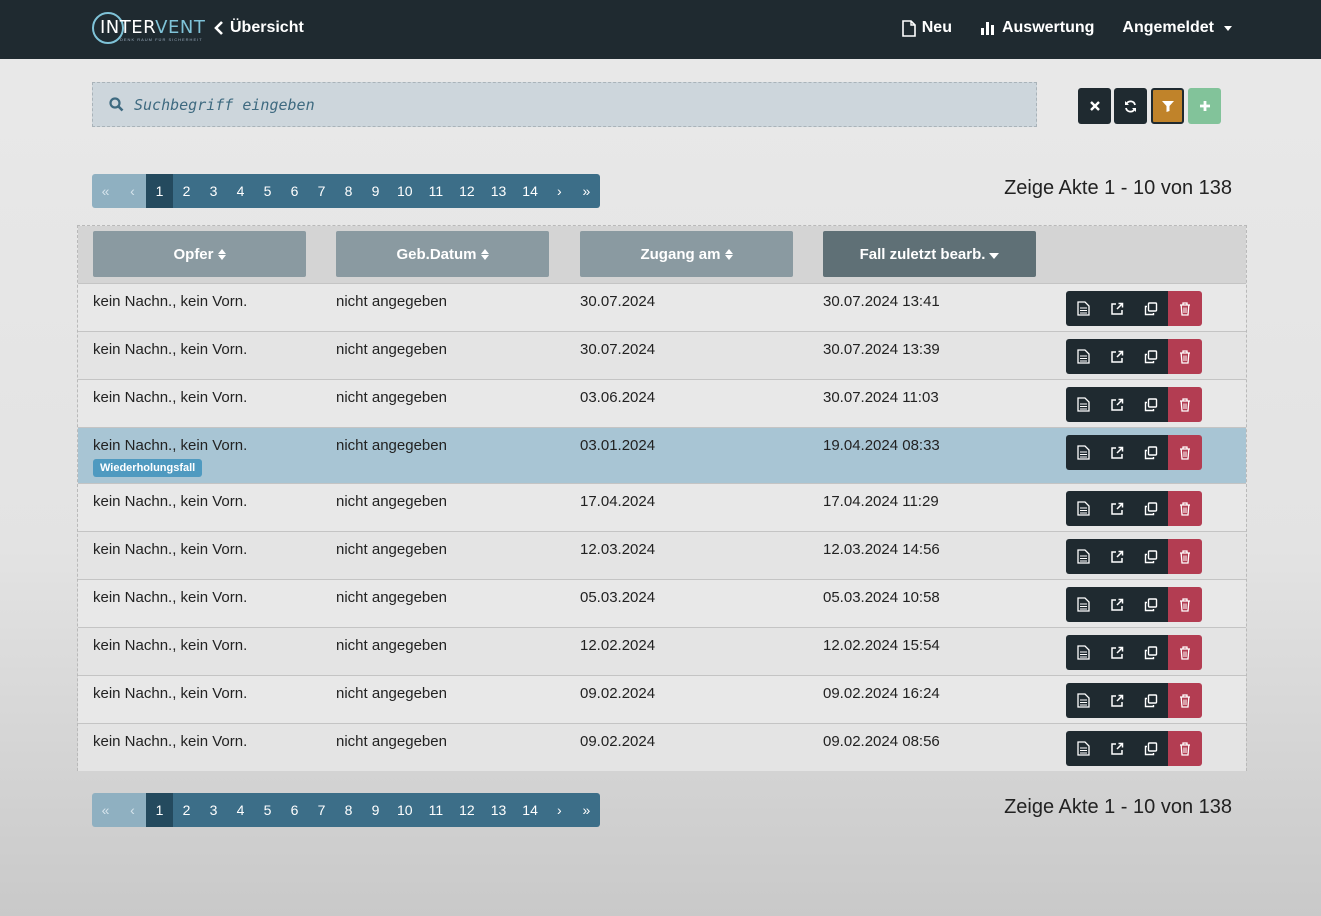 This screenshot has height=916, width=1321. What do you see at coordinates (259, 28) in the screenshot?
I see `back-link: Übersicht` at bounding box center [259, 28].